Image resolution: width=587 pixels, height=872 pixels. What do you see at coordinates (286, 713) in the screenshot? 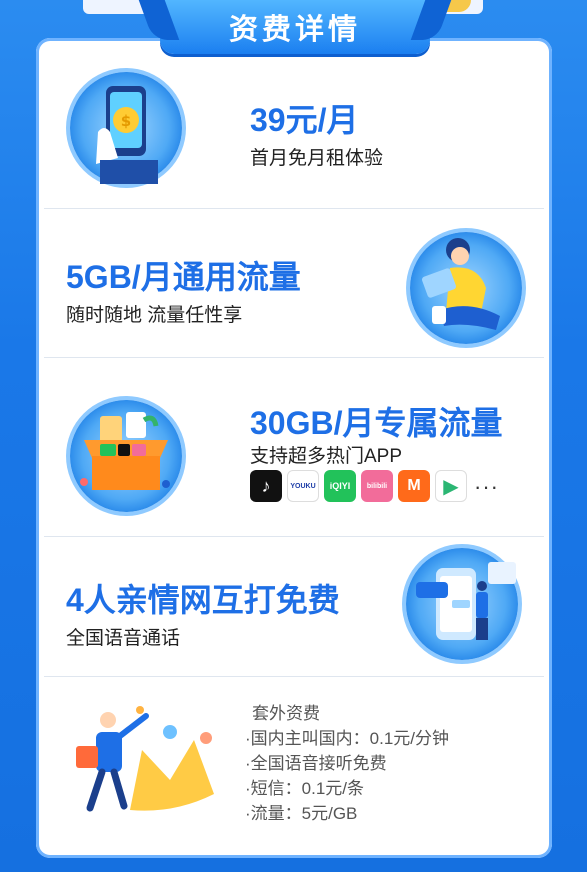
I see `extra-fees-title: 套外资费` at bounding box center [286, 713].